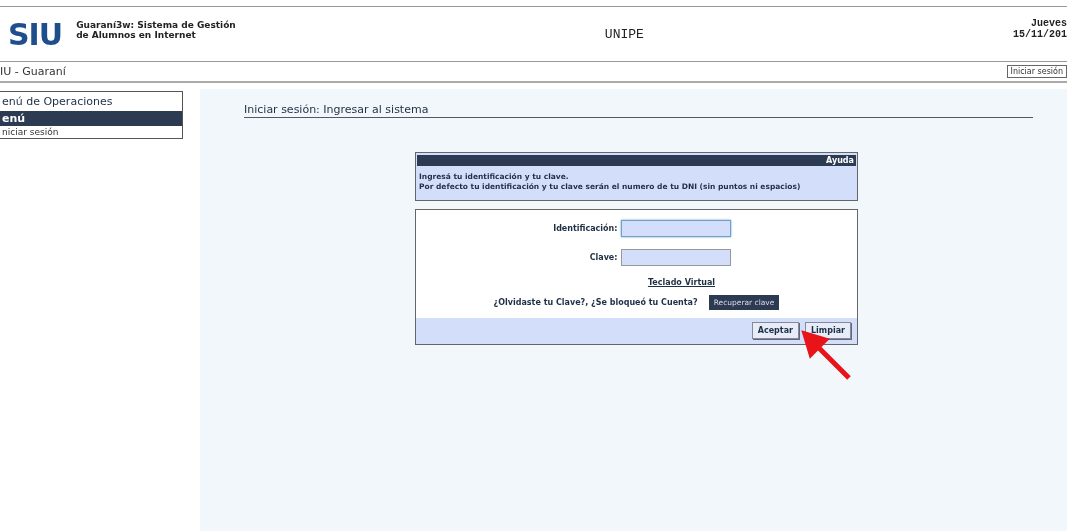 This screenshot has height=531, width=1067. Describe the element at coordinates (1040, 34) in the screenshot. I see `date: 15/11/201` at that location.